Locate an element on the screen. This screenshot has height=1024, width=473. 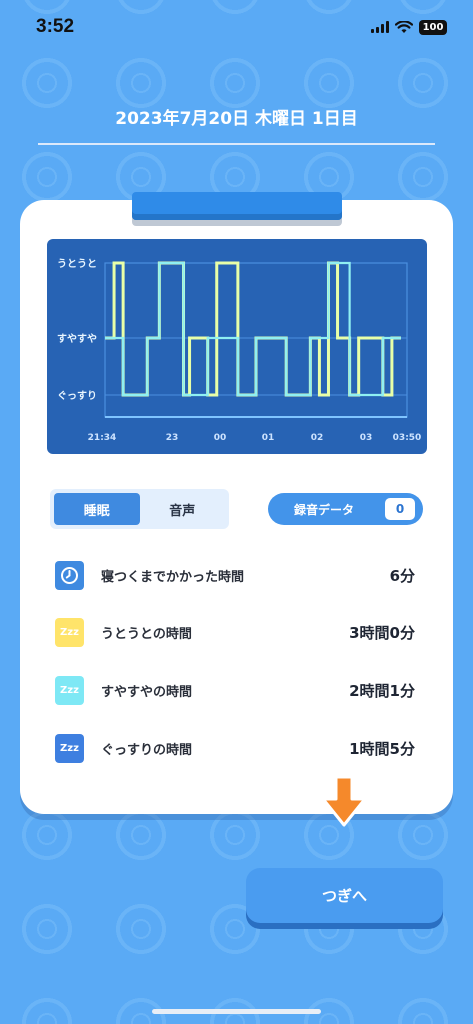
chart-y-label: ぐっすり is located at coordinates (77, 396).